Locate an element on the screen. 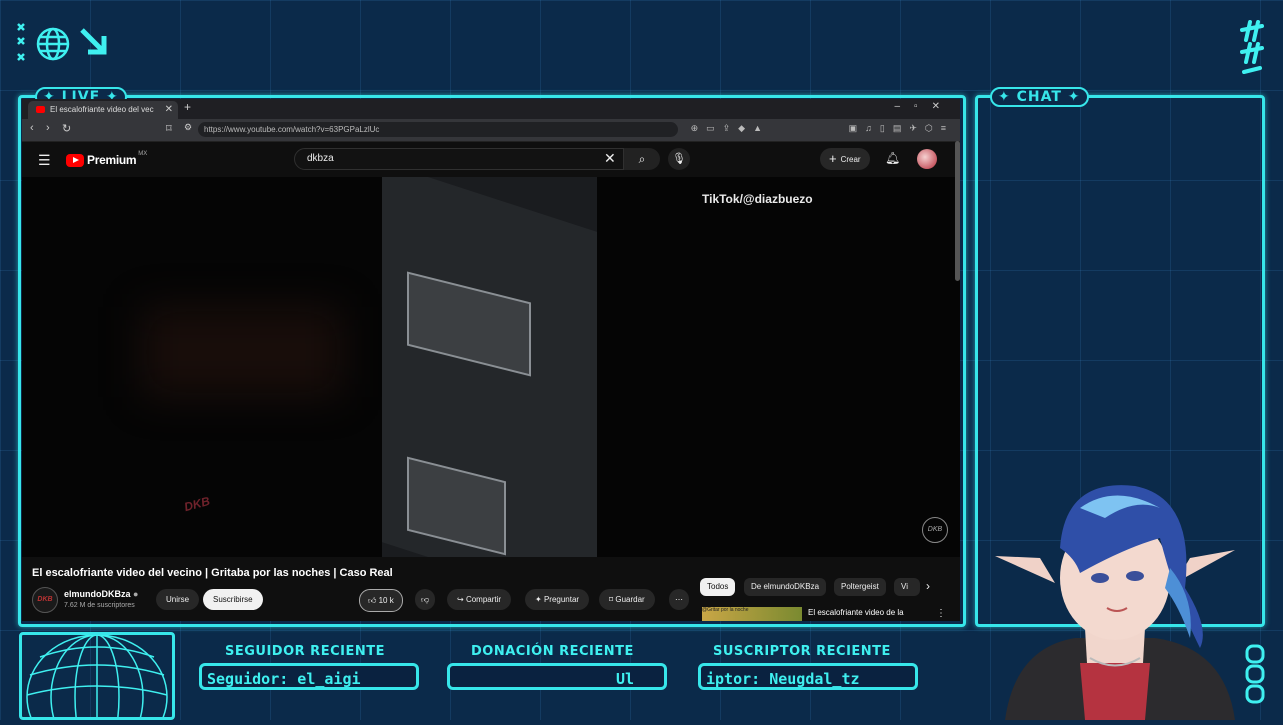  chat-tag: ✦ CHAT ✦ is located at coordinates (1039, 97).